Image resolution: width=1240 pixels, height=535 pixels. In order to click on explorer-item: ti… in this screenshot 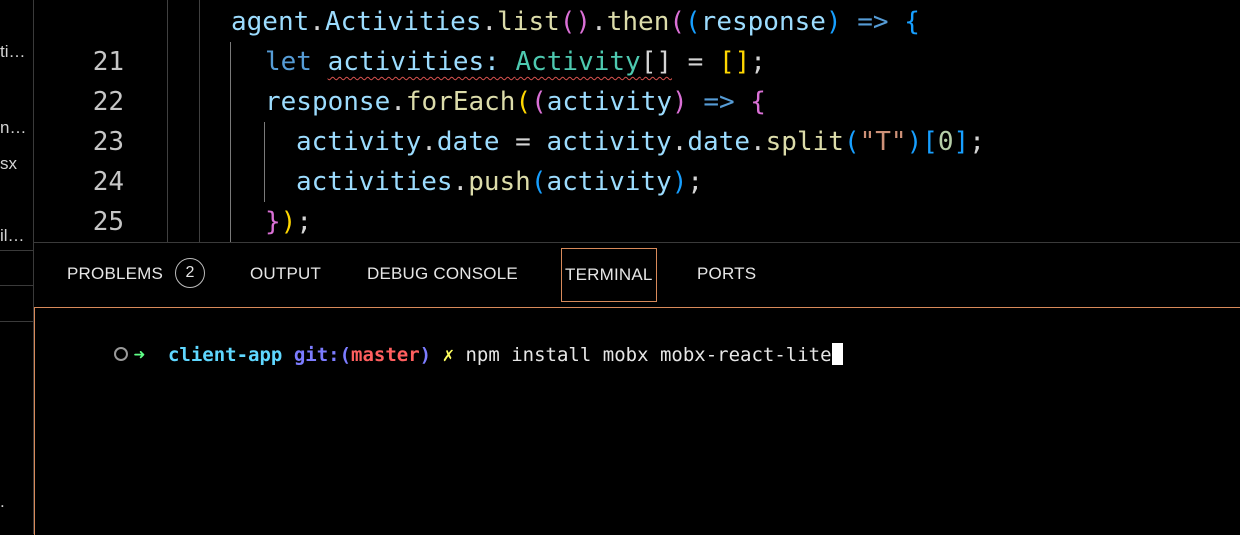, I will do `click(13, 52)`.